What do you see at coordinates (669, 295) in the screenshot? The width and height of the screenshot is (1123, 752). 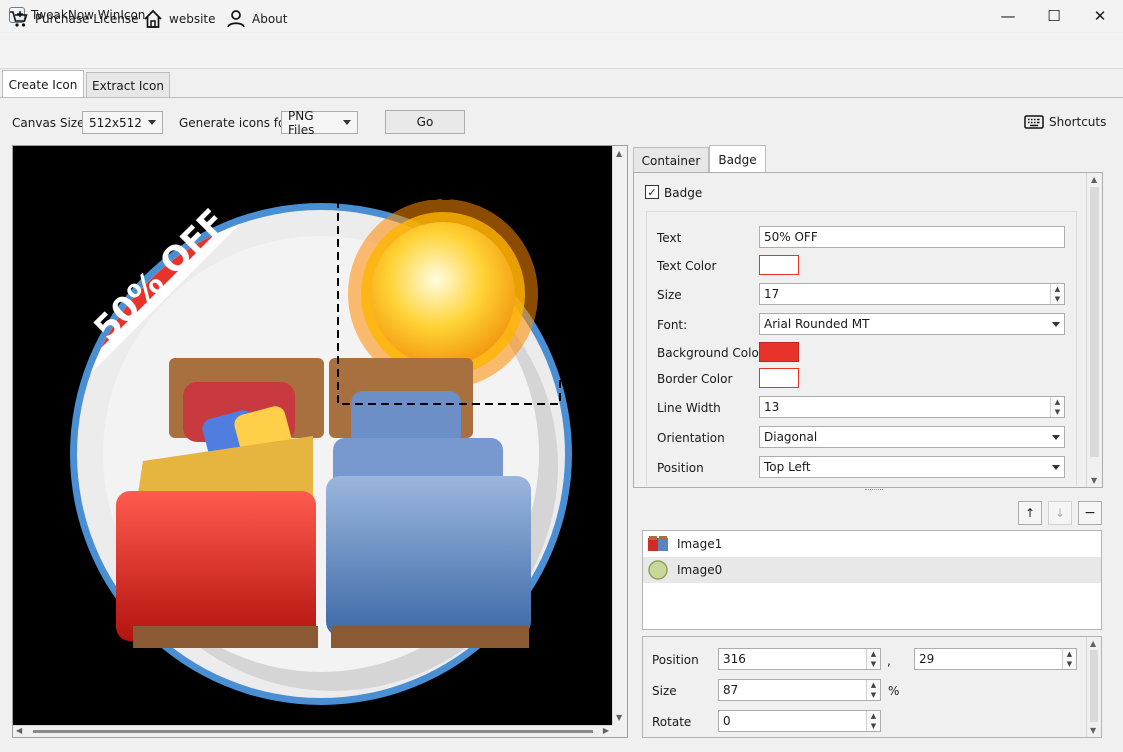 I see `size-label: Size` at bounding box center [669, 295].